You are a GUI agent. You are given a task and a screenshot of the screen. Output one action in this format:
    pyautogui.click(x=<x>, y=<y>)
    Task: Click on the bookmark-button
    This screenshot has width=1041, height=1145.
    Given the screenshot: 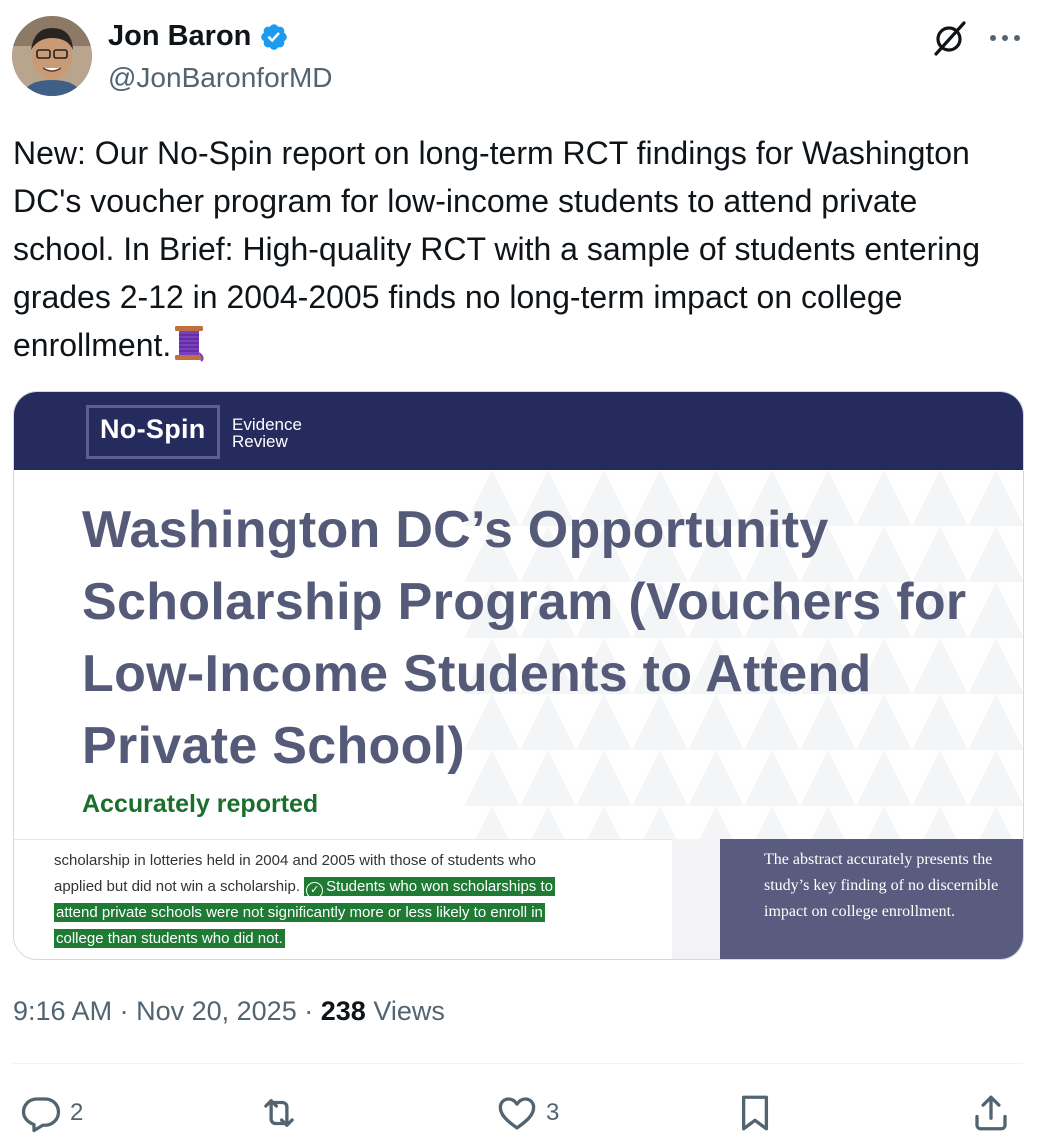 What is the action you would take?
    pyautogui.click(x=755, y=1113)
    